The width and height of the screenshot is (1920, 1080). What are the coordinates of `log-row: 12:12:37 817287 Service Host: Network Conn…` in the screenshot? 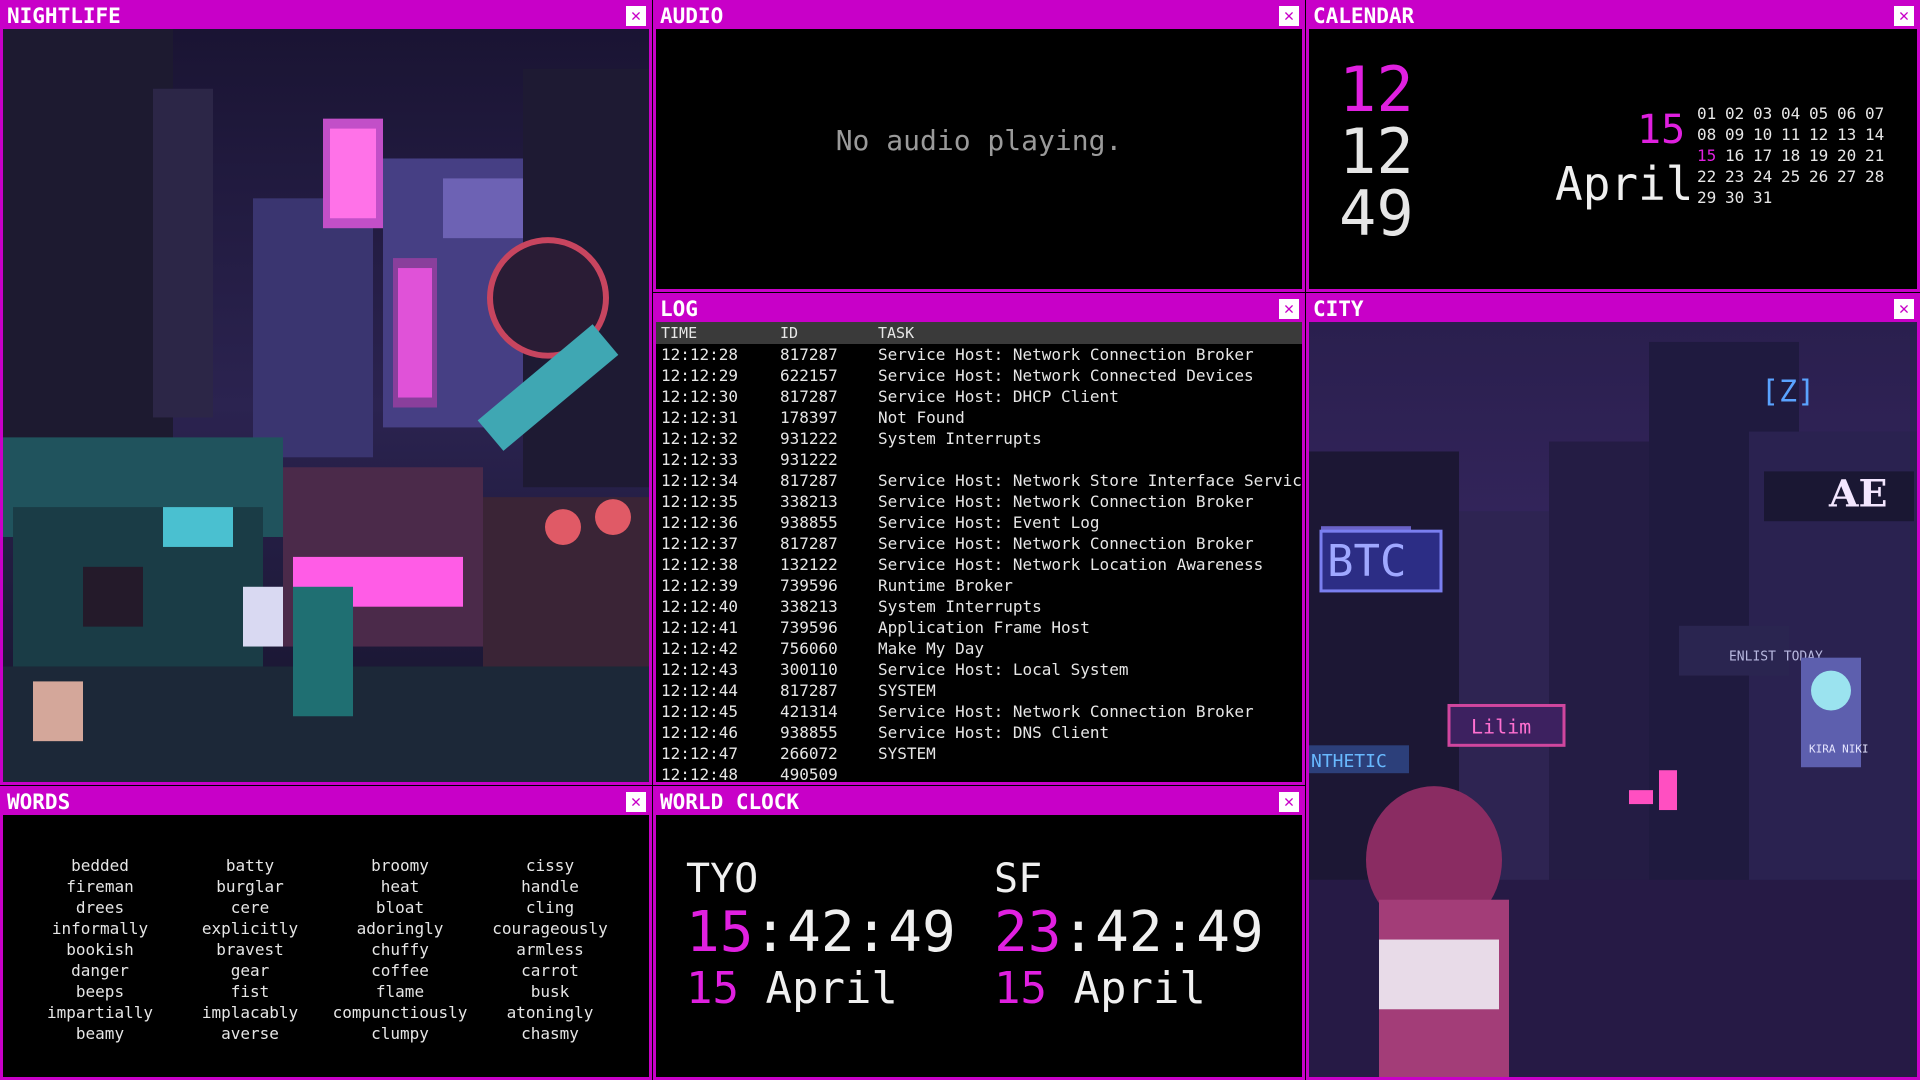 It's located at (979, 543).